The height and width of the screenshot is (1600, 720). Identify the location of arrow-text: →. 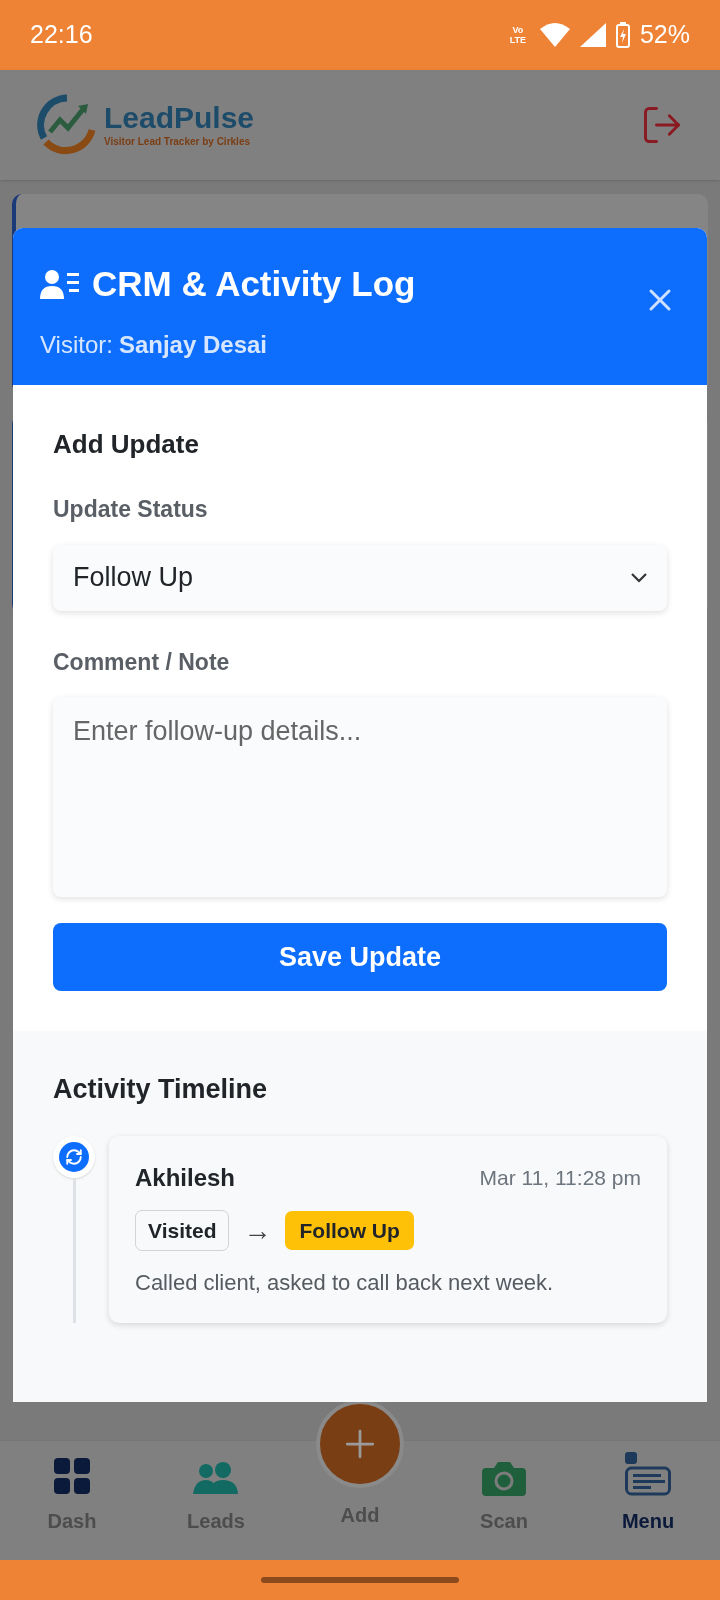
(257, 1230).